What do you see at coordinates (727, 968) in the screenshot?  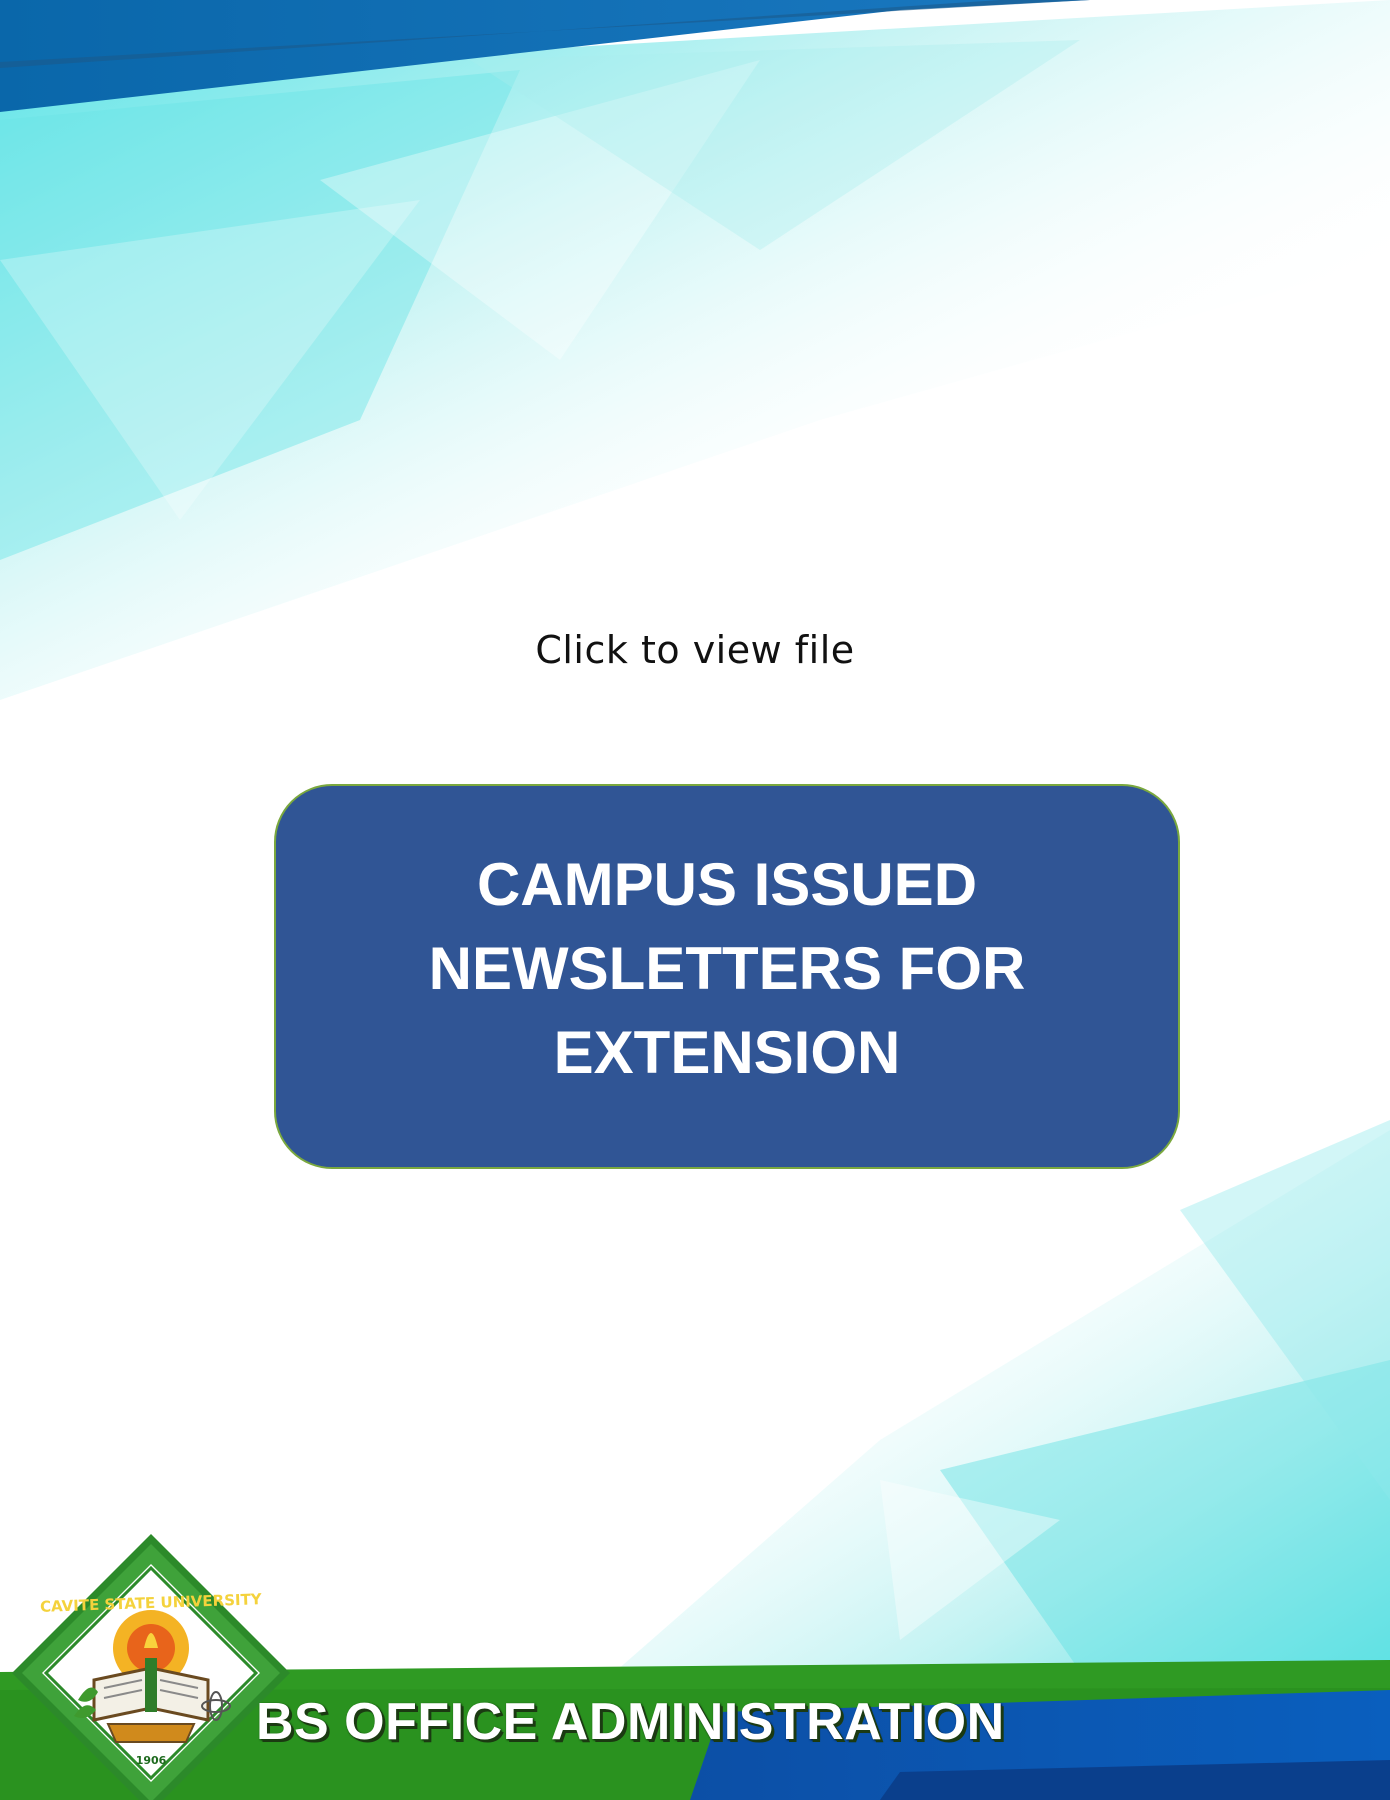 I see `view-newsletters-button-label: CAMPUS ISSUED NEWSLETTERS FOR EXTENSION` at bounding box center [727, 968].